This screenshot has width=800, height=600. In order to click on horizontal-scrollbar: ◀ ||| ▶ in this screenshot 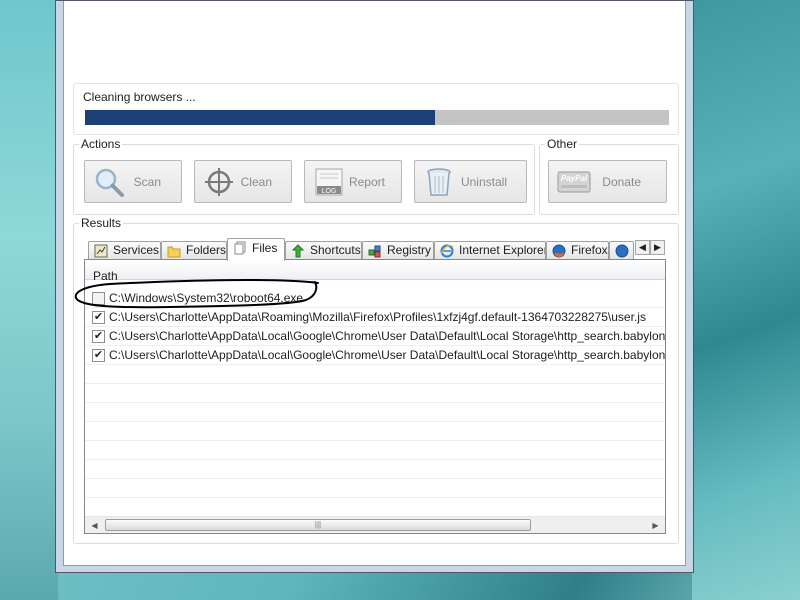, I will do `click(375, 524)`.